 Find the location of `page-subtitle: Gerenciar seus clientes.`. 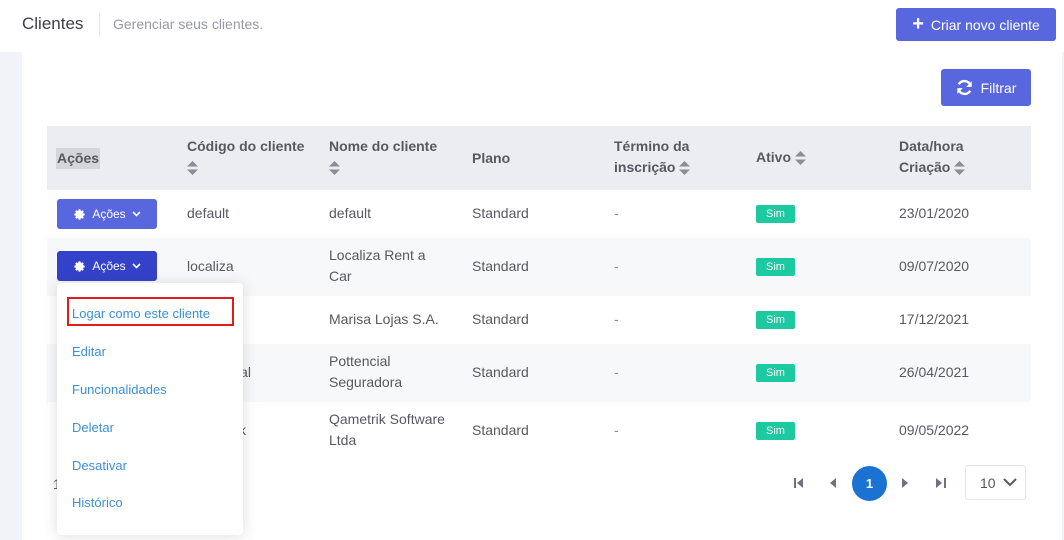

page-subtitle: Gerenciar seus clientes. is located at coordinates (188, 24).